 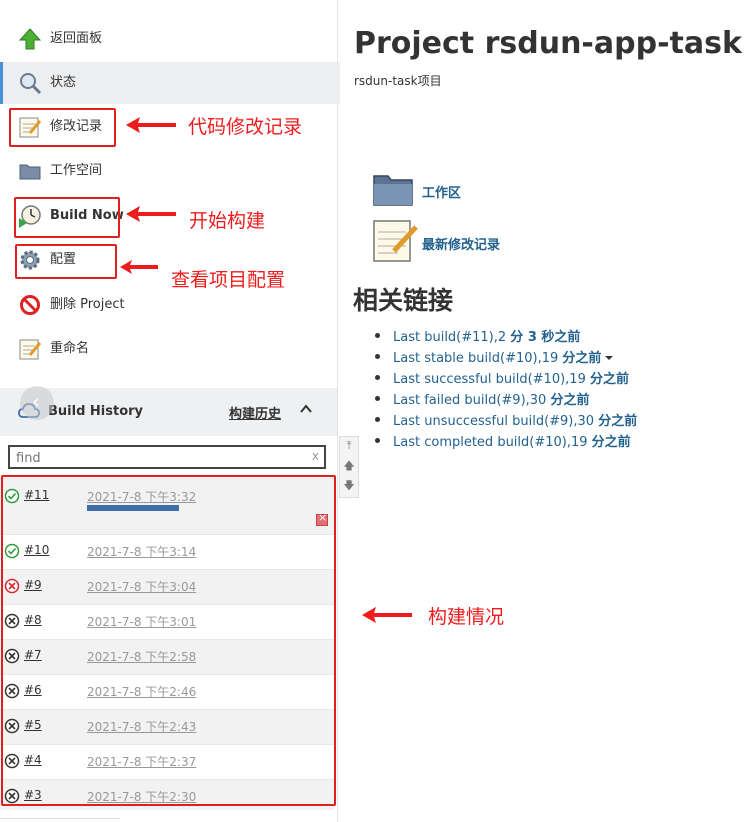 What do you see at coordinates (96, 411) in the screenshot?
I see `build-history-title: Build History` at bounding box center [96, 411].